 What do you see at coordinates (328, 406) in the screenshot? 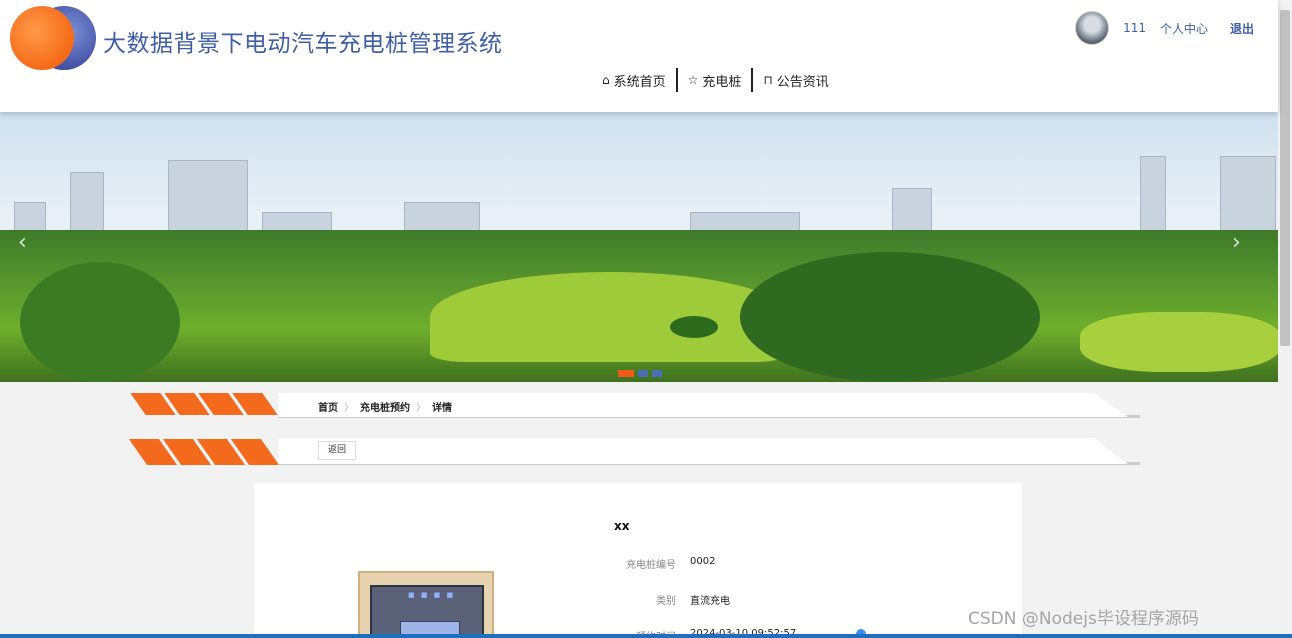
I see `breadcrumb-home: 首页` at bounding box center [328, 406].